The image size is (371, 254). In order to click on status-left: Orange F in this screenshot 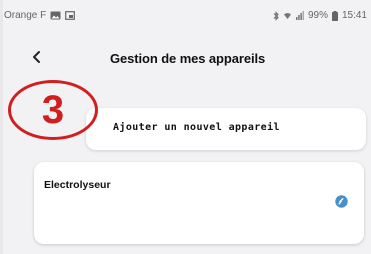, I will do `click(40, 15)`.